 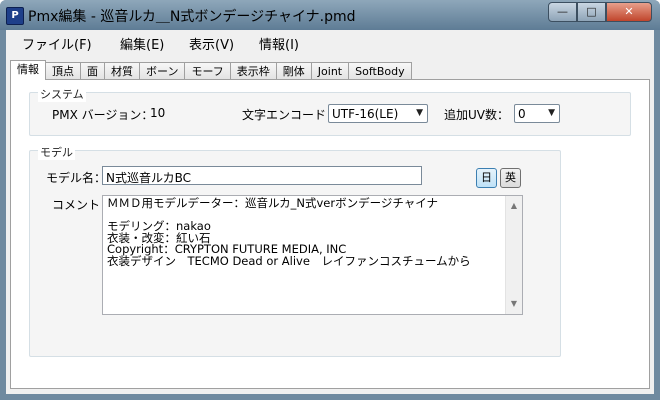 What do you see at coordinates (28, 70) in the screenshot?
I see `tab-info: 情報` at bounding box center [28, 70].